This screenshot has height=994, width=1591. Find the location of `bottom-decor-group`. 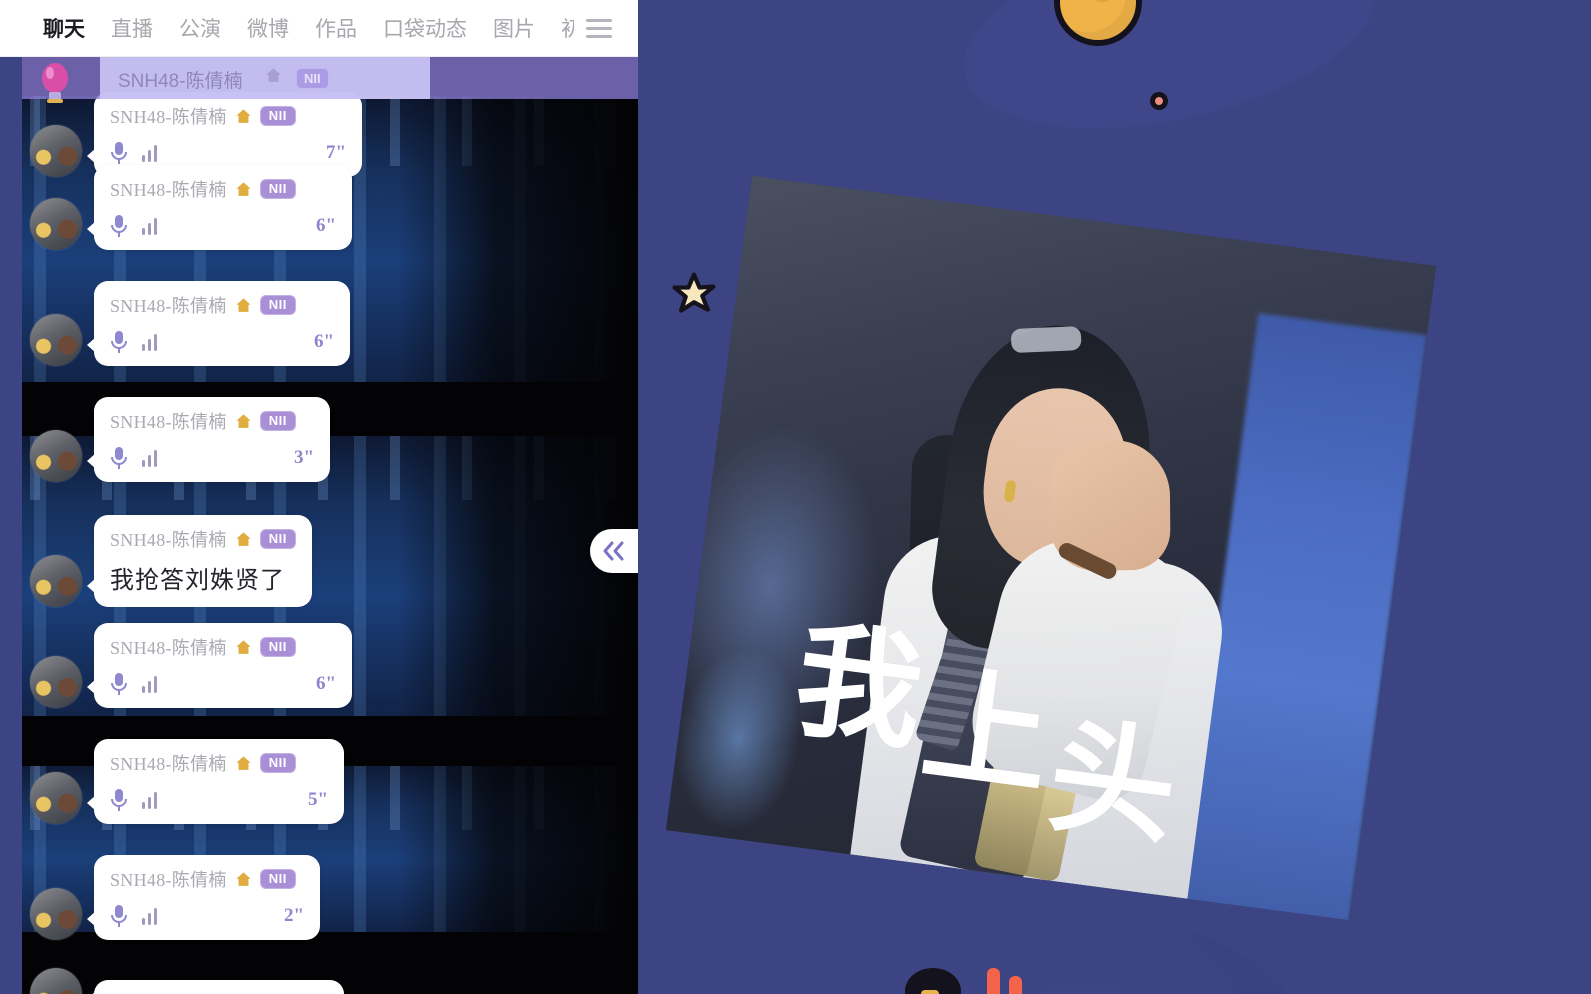

bottom-decor-group is located at coordinates (975, 976).